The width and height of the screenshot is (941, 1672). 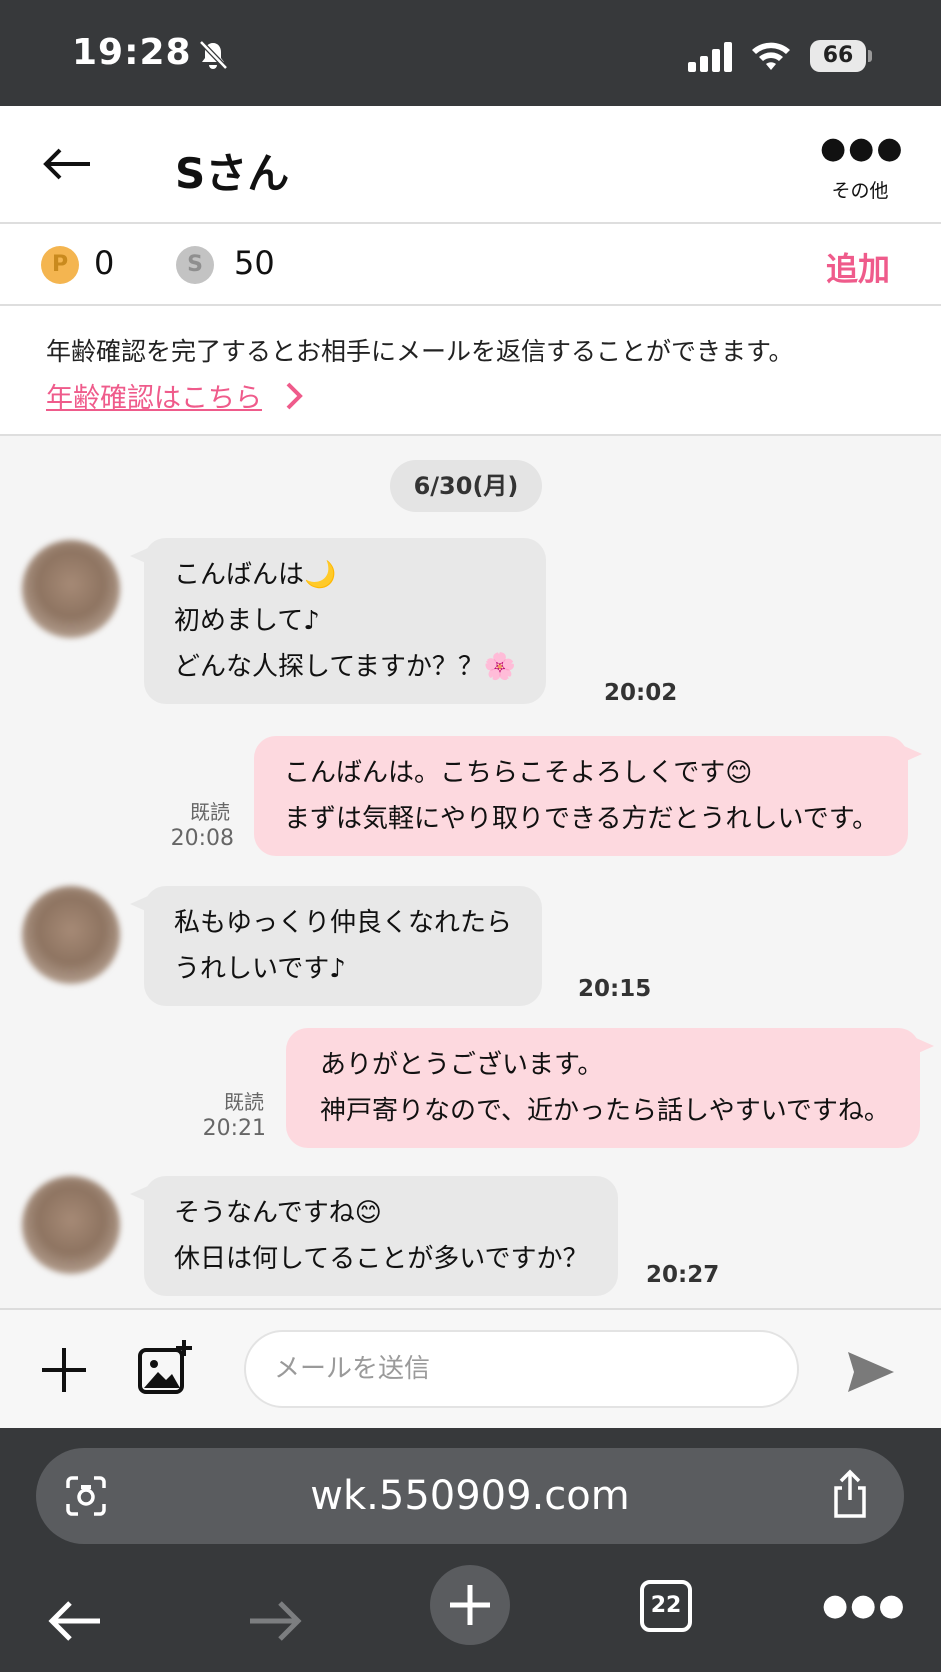 What do you see at coordinates (343, 923) in the screenshot?
I see `message-line: 私もゆっくり仲良くなれたら` at bounding box center [343, 923].